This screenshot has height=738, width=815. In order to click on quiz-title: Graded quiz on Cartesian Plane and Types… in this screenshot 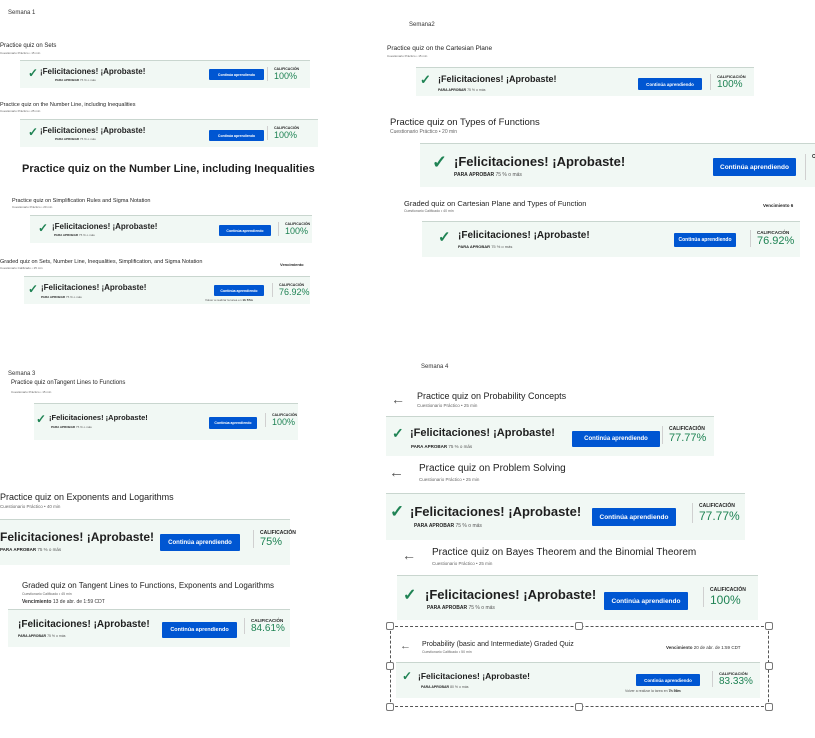, I will do `click(495, 203)`.